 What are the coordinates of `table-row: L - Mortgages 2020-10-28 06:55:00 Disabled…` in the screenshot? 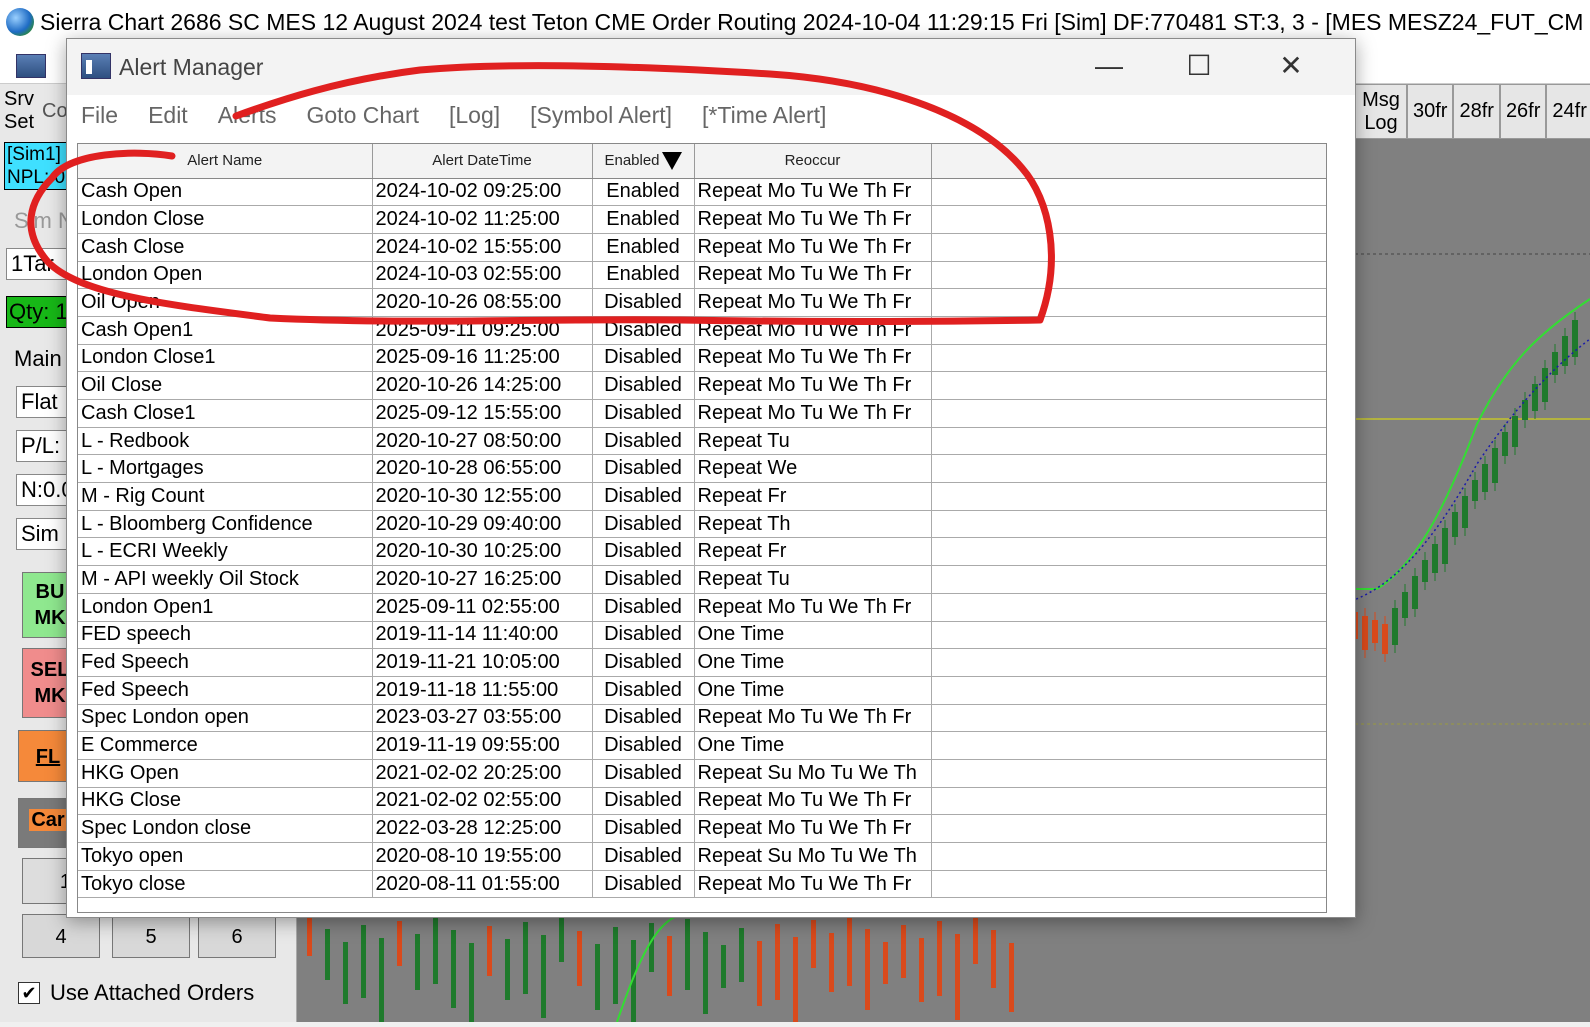 It's located at (702, 469).